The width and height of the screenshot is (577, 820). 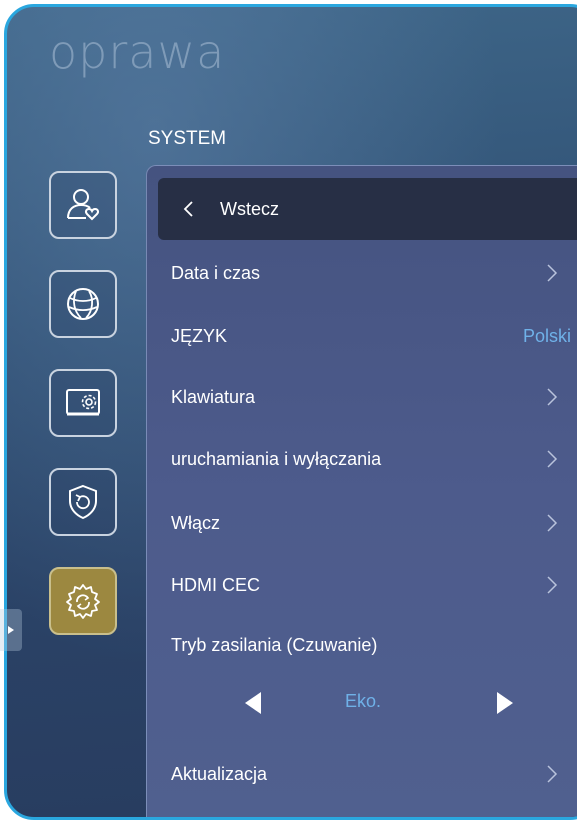 What do you see at coordinates (195, 522) in the screenshot?
I see `menu-item-label: Włącz` at bounding box center [195, 522].